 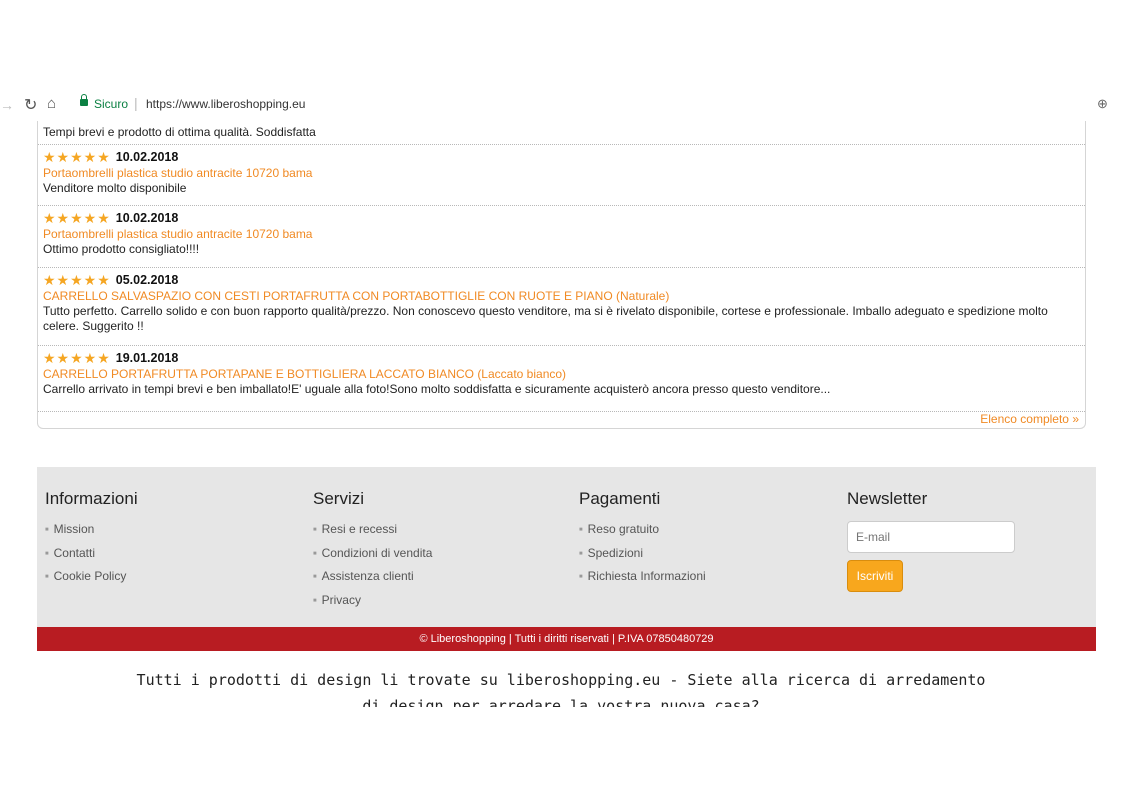 I want to click on reload-icon: ↻, so click(x=30, y=105).